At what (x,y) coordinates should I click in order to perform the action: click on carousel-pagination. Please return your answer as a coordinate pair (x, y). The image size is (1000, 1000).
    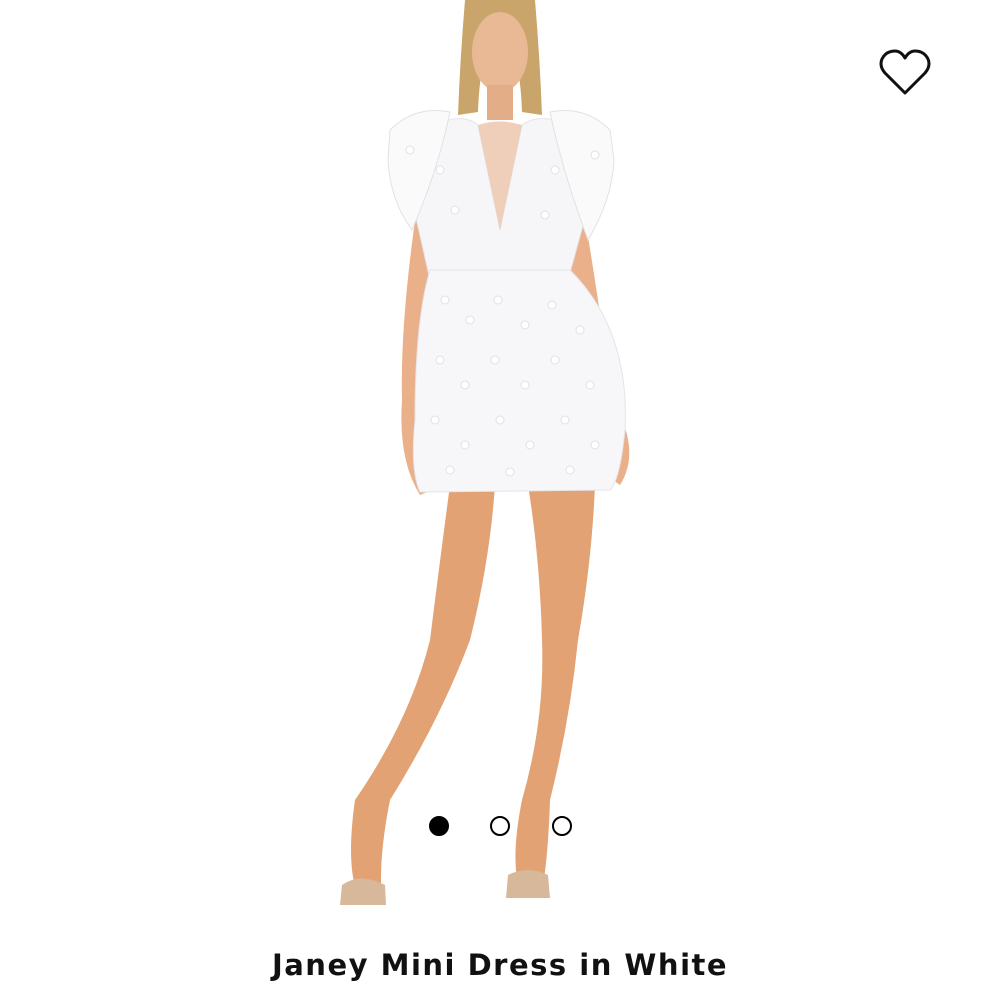
    Looking at the image, I should click on (502, 827).